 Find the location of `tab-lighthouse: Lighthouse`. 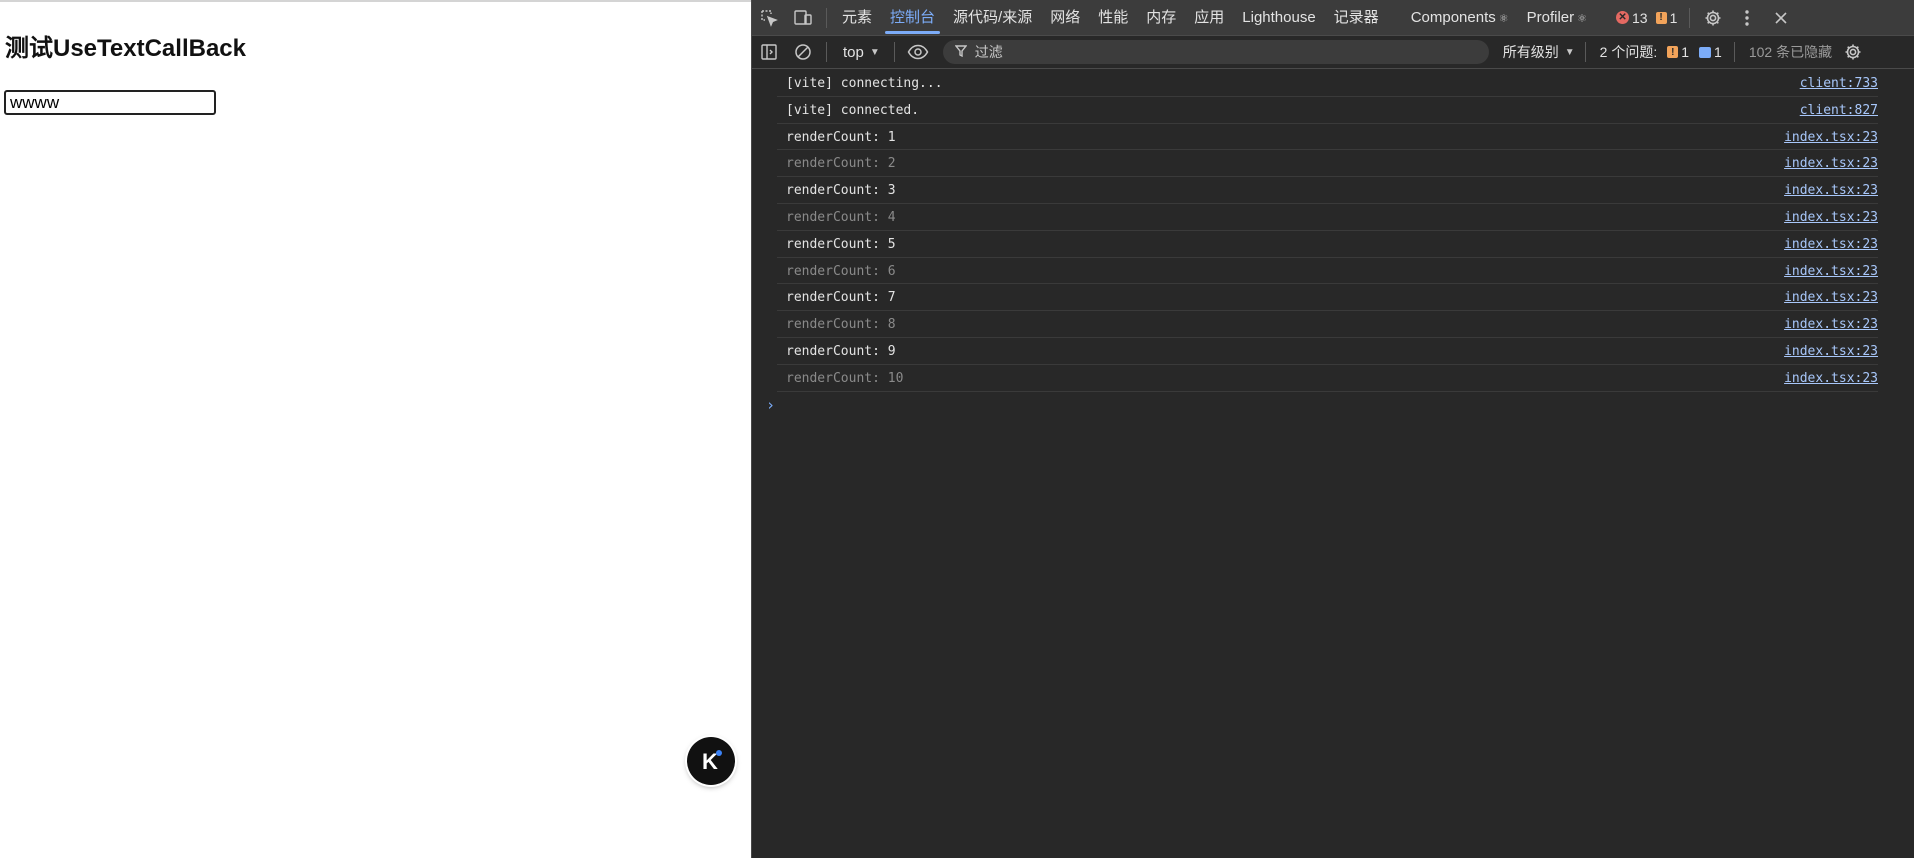

tab-lighthouse: Lighthouse is located at coordinates (1278, 18).